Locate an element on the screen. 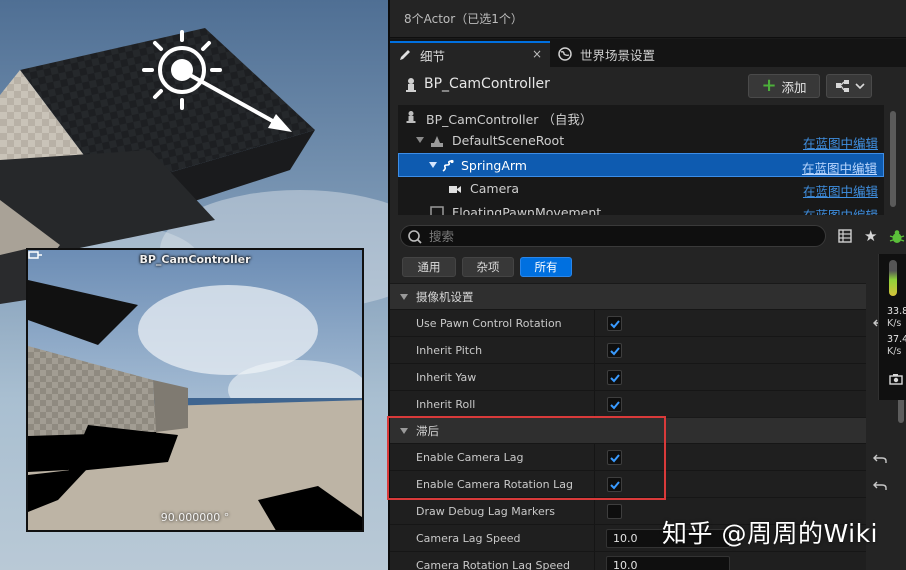 This screenshot has height=570, width=906. component-row-camera: Camera 在蓝图中编辑 is located at coordinates (641, 189).